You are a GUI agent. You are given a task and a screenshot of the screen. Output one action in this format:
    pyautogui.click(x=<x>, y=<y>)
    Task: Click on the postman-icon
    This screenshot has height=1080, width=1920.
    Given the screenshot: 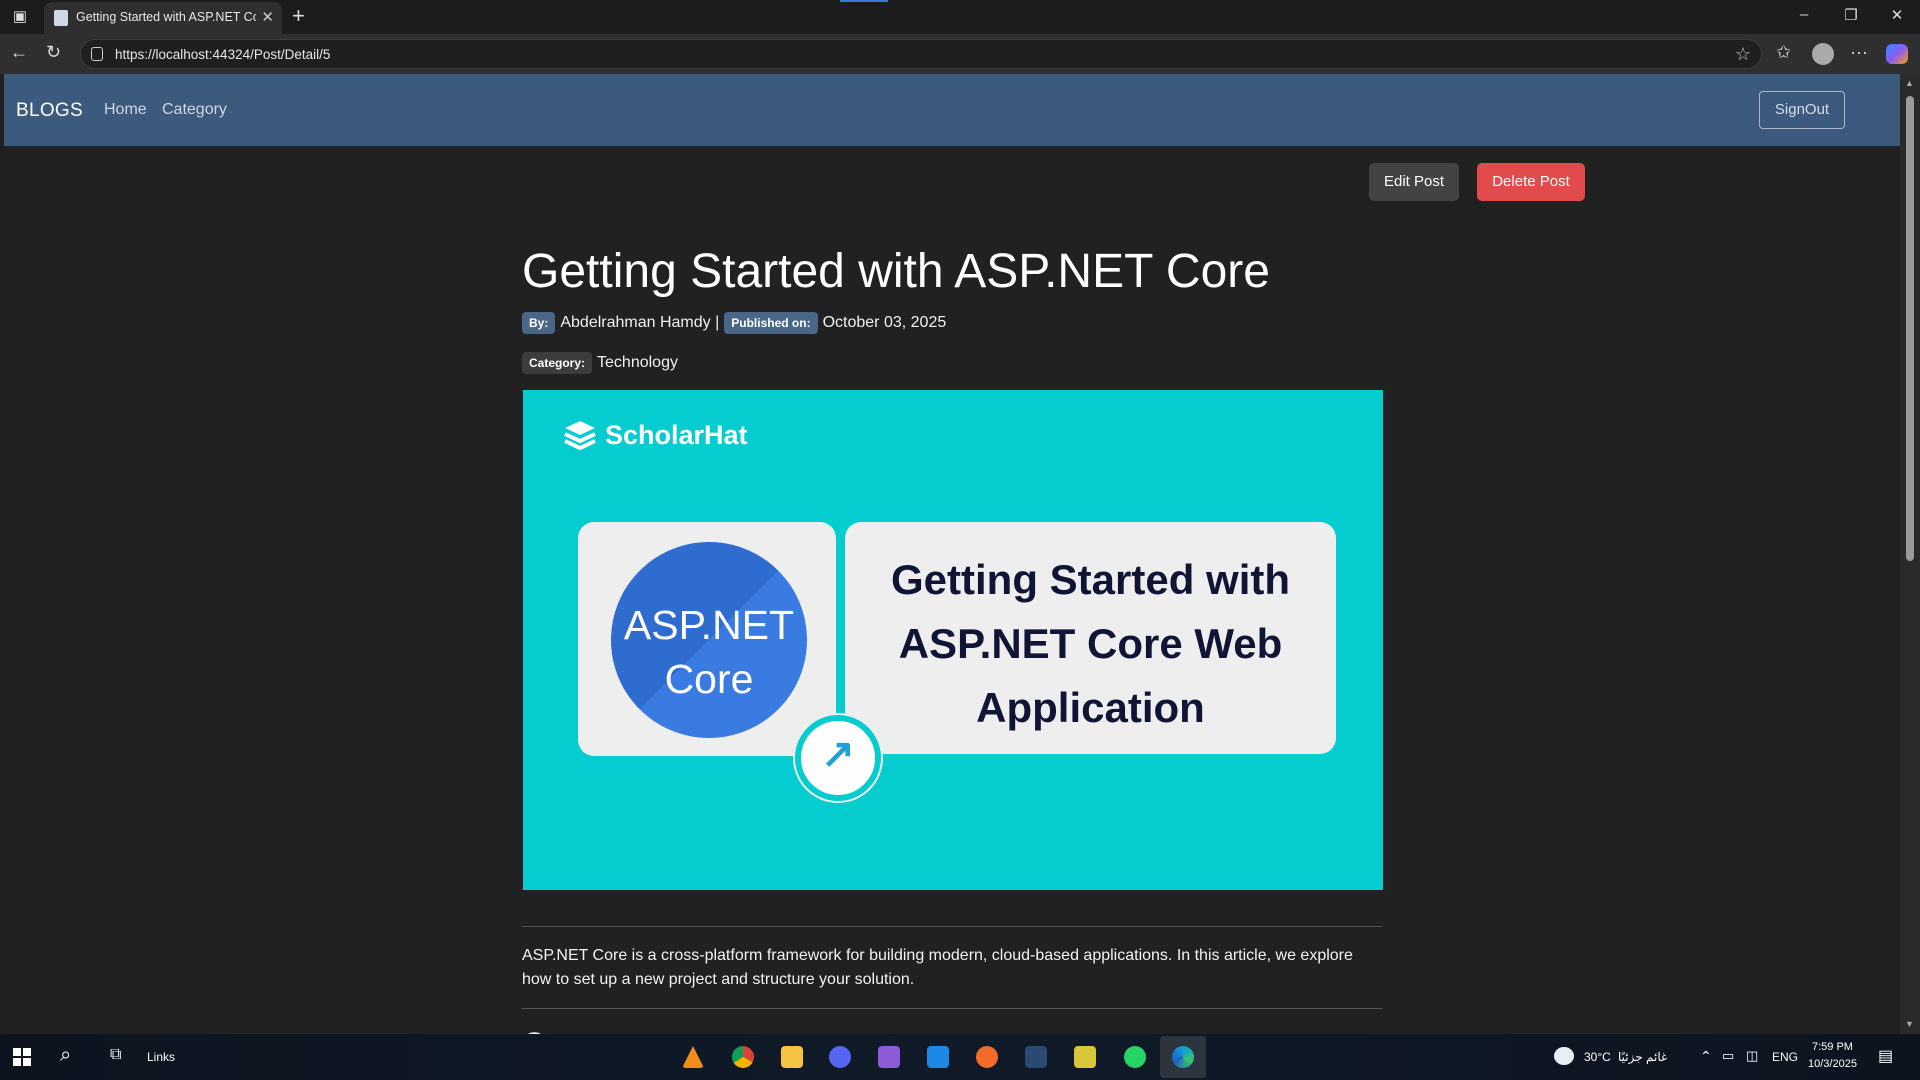 What is the action you would take?
    pyautogui.click(x=987, y=1057)
    